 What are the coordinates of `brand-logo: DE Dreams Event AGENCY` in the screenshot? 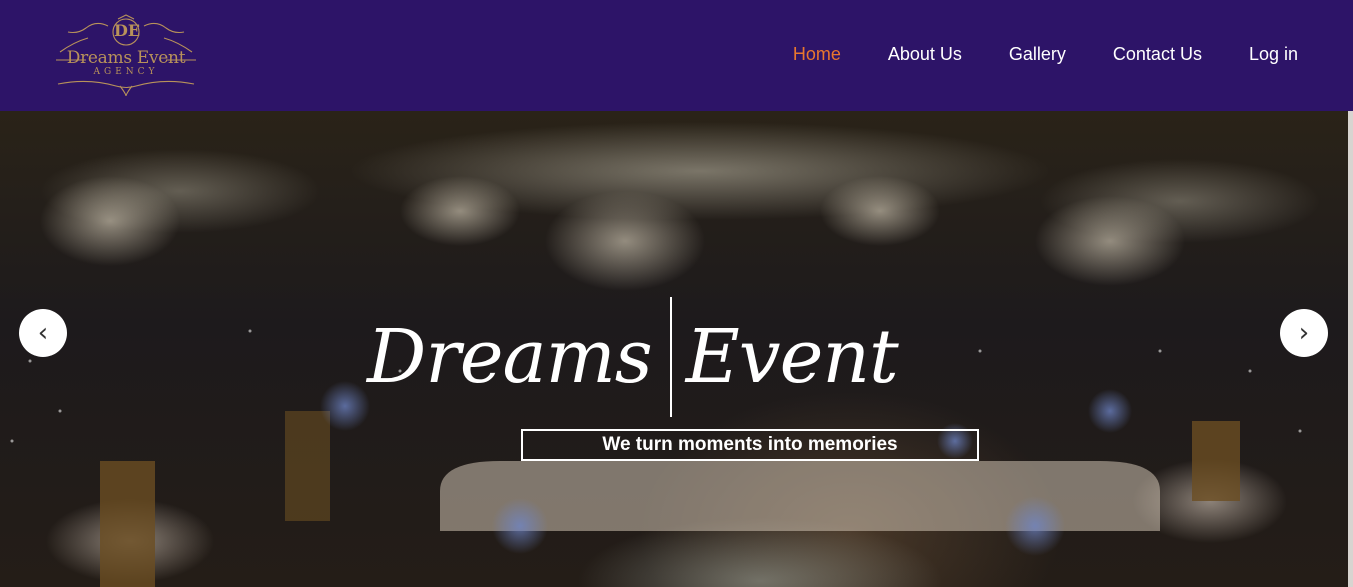 It's located at (126, 56).